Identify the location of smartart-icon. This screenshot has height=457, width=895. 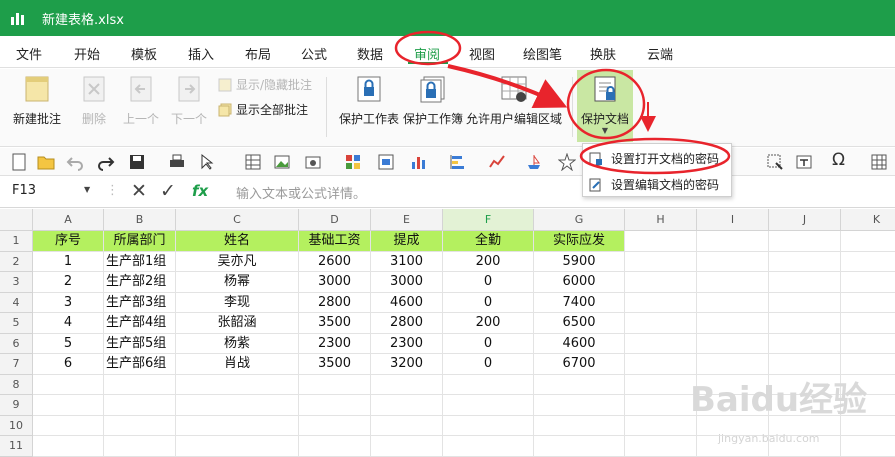
(386, 162).